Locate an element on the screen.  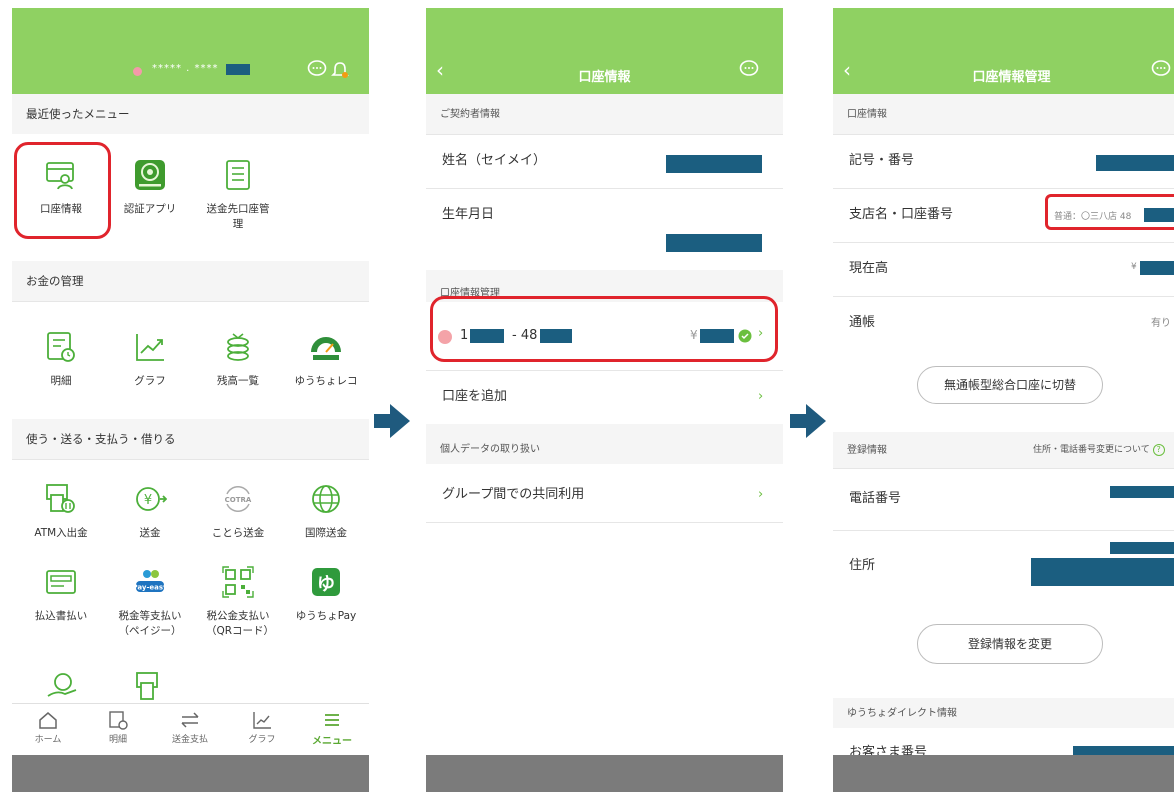
change-registration-button: 登録情報を変更 is located at coordinates (1010, 644).